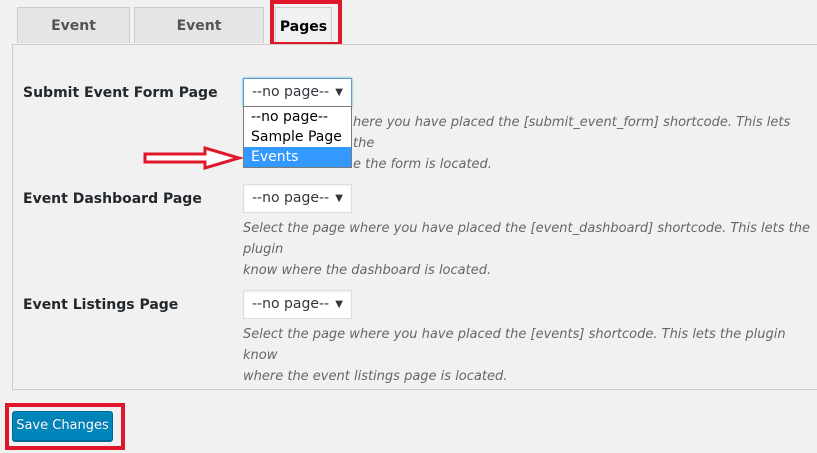  I want to click on tab-event-submission: Event Submission, so click(199, 38).